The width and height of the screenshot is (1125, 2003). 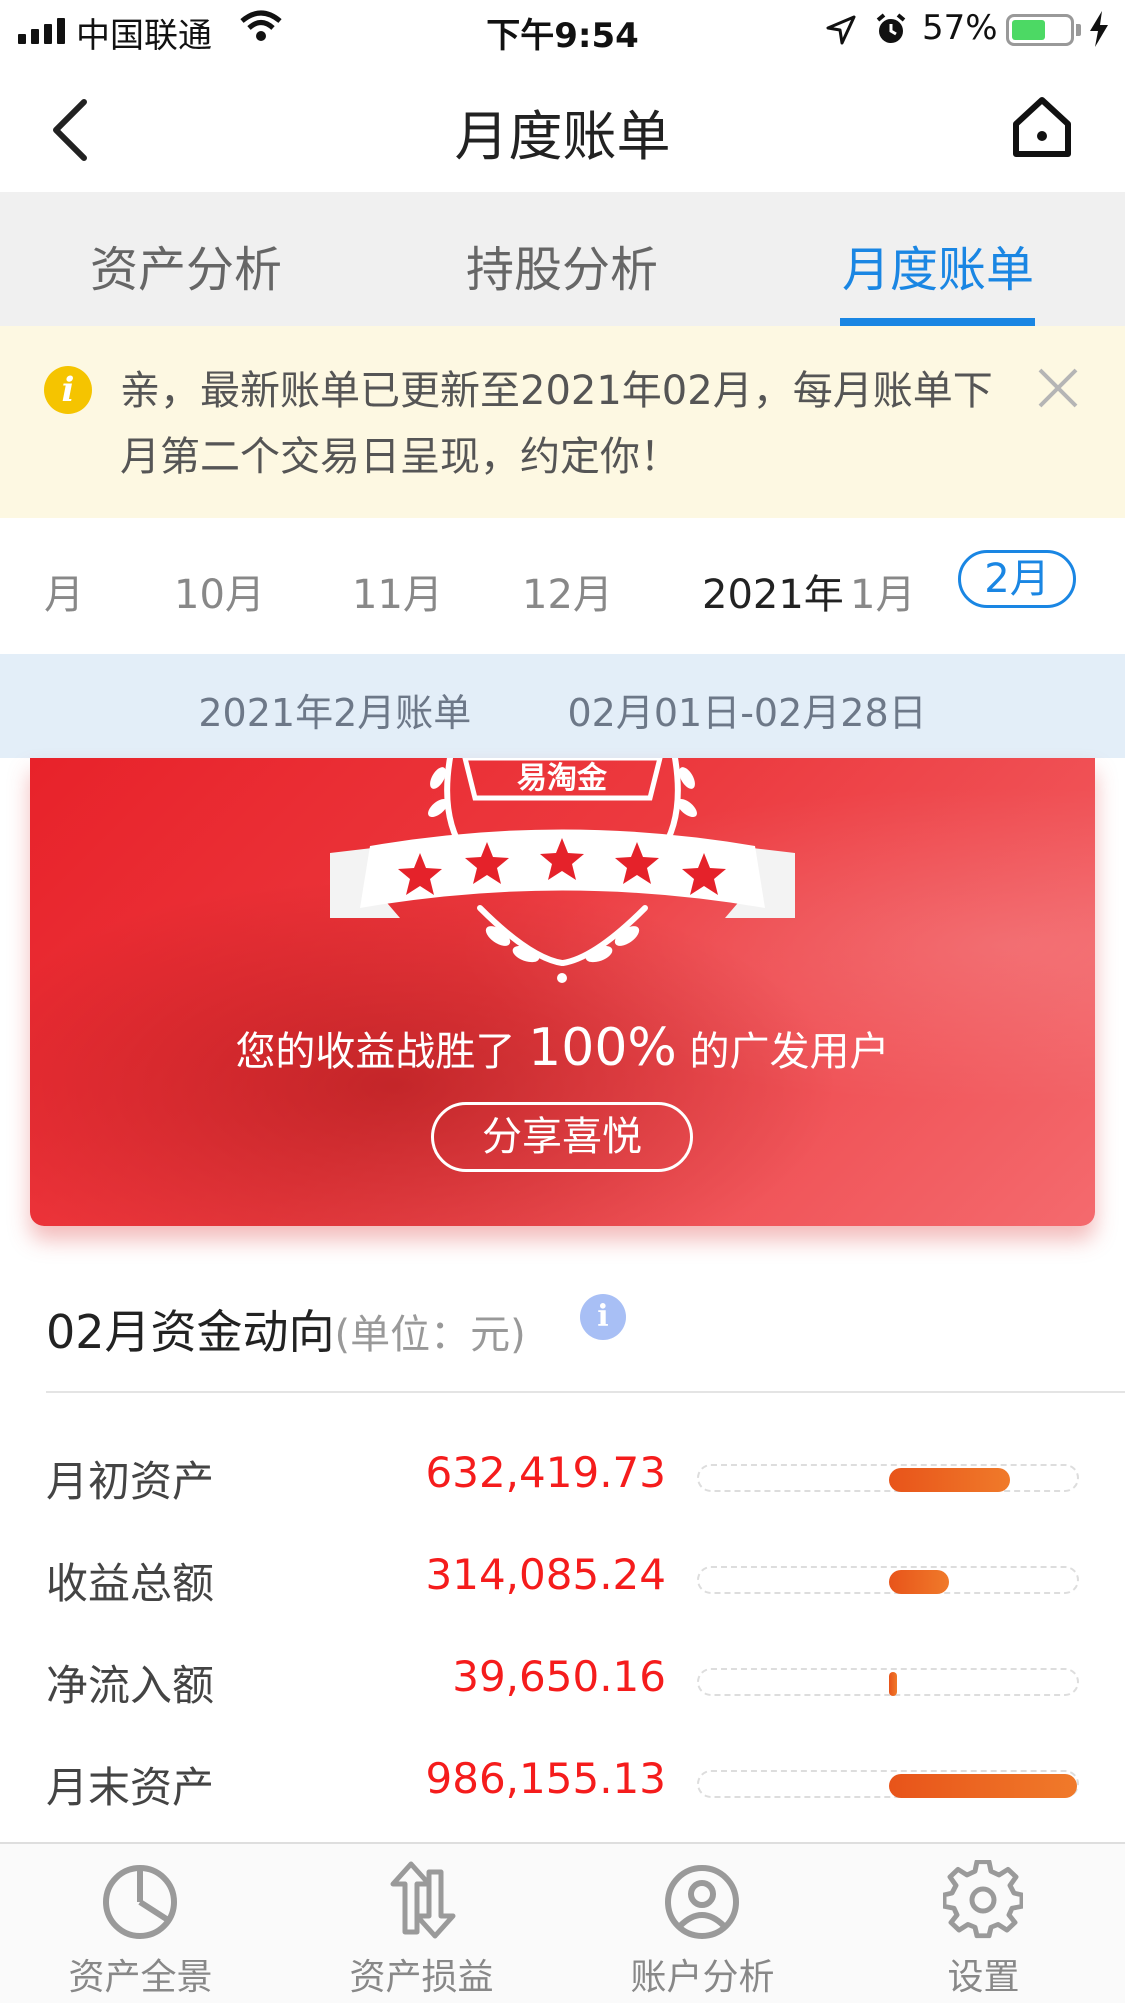 I want to click on notice-banner: i 亲，最新账单已更新至2021年02月，每月账单下月第二个交易日呈现，约定你！, so click(x=562, y=422).